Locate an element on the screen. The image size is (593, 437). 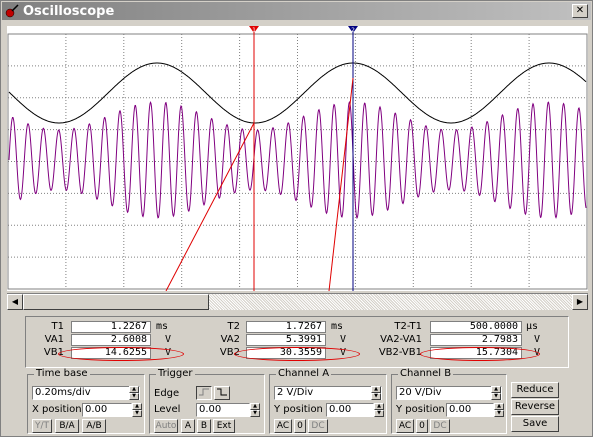
dvb-label: VB2-VB1 is located at coordinates (400, 352).